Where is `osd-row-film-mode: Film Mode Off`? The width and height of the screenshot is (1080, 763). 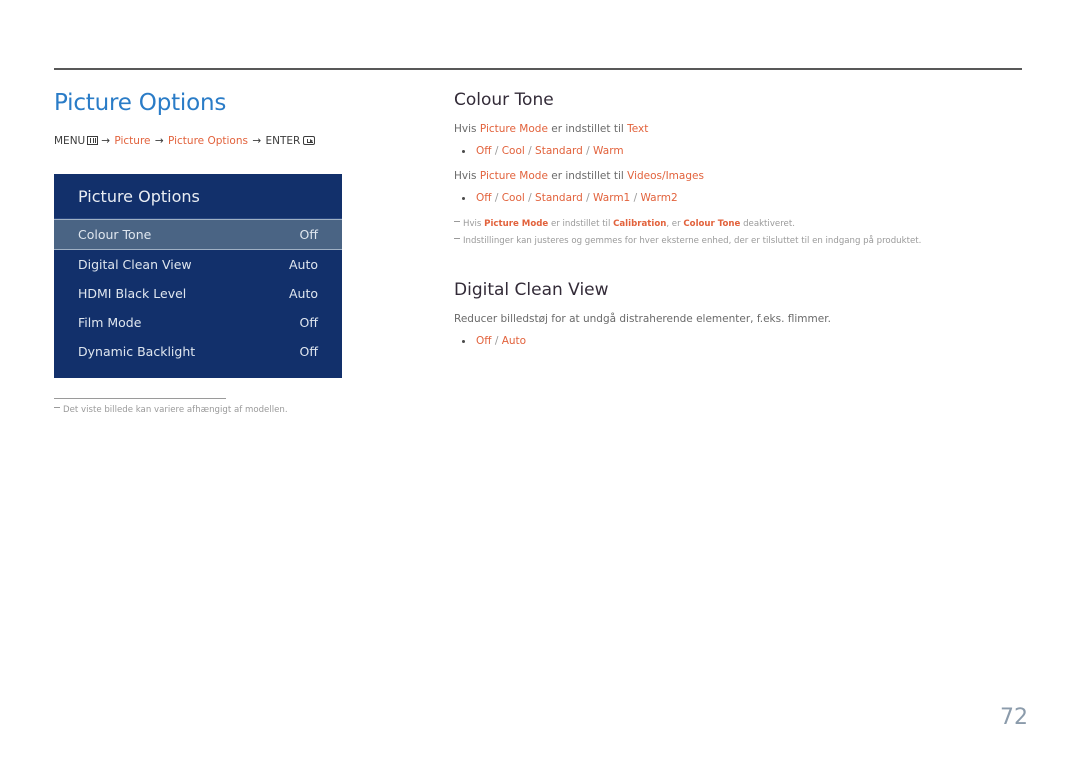 osd-row-film-mode: Film Mode Off is located at coordinates (198, 322).